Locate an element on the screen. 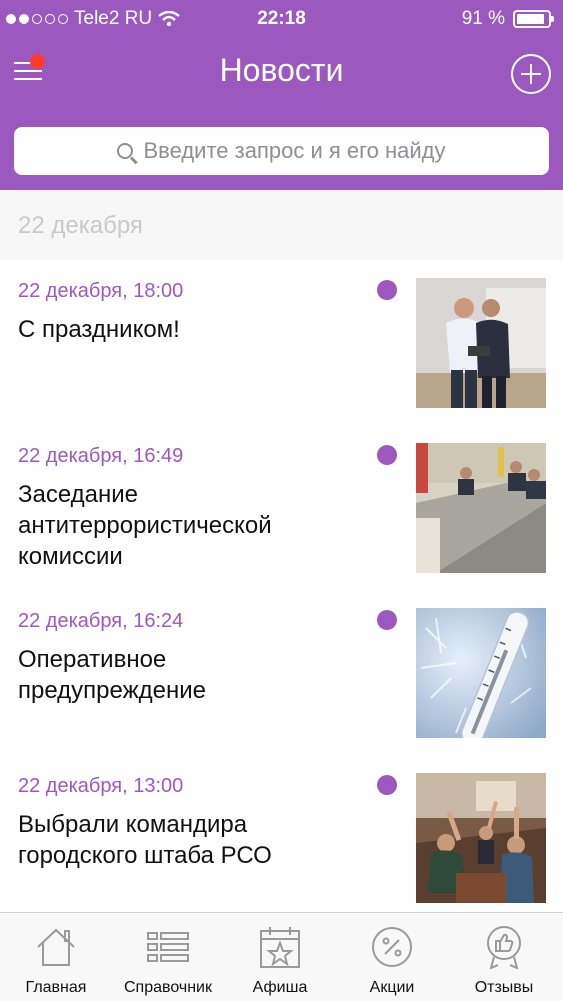  tab-promotions: Акции is located at coordinates (392, 957).